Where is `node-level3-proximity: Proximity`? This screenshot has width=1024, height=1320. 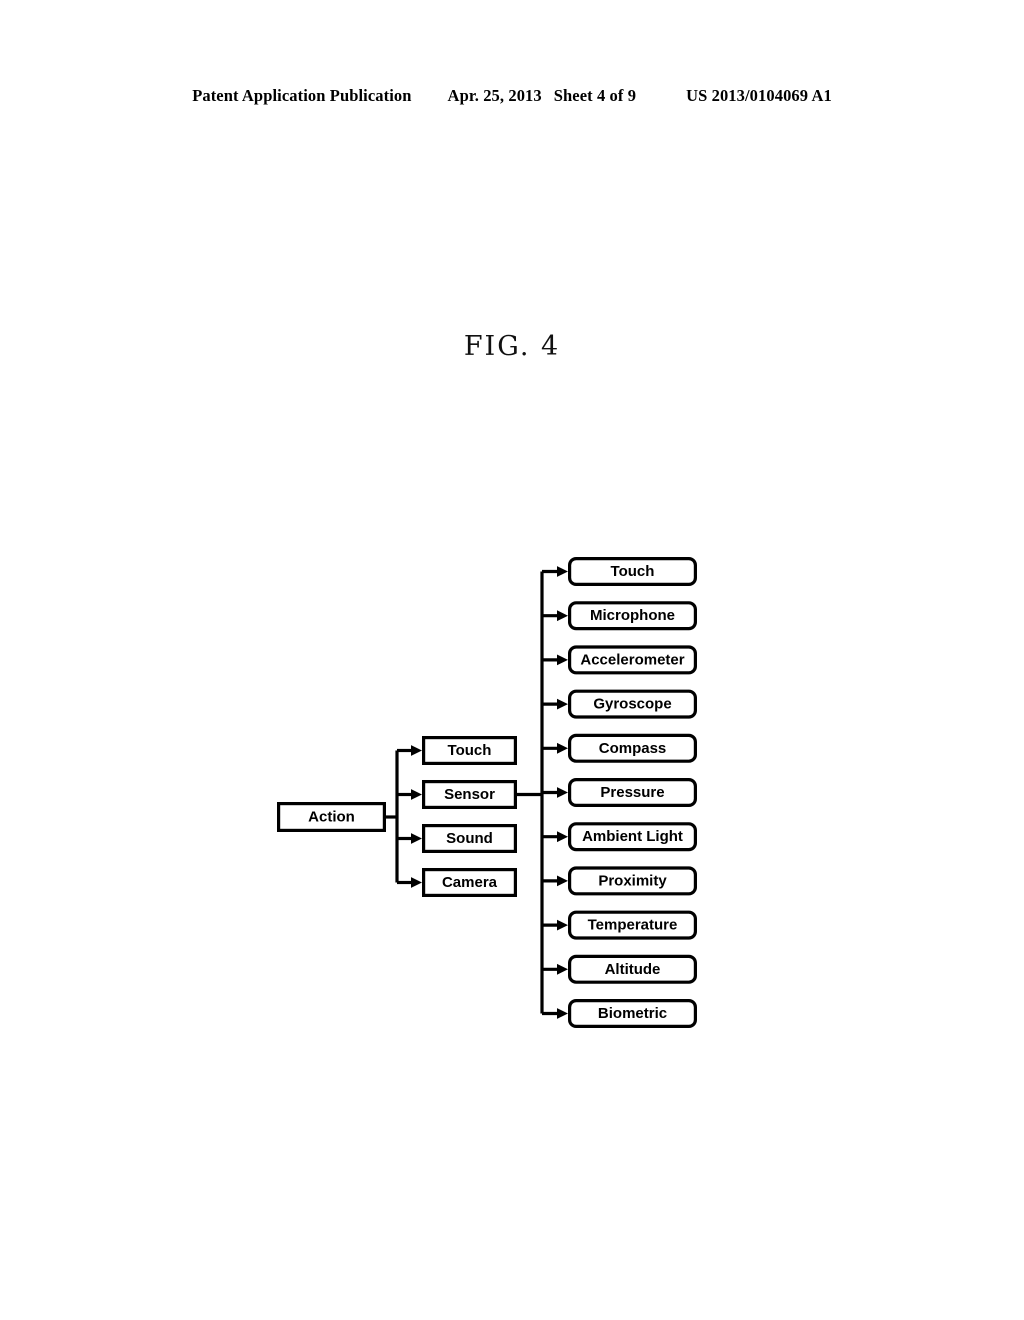 node-level3-proximity: Proximity is located at coordinates (632, 881).